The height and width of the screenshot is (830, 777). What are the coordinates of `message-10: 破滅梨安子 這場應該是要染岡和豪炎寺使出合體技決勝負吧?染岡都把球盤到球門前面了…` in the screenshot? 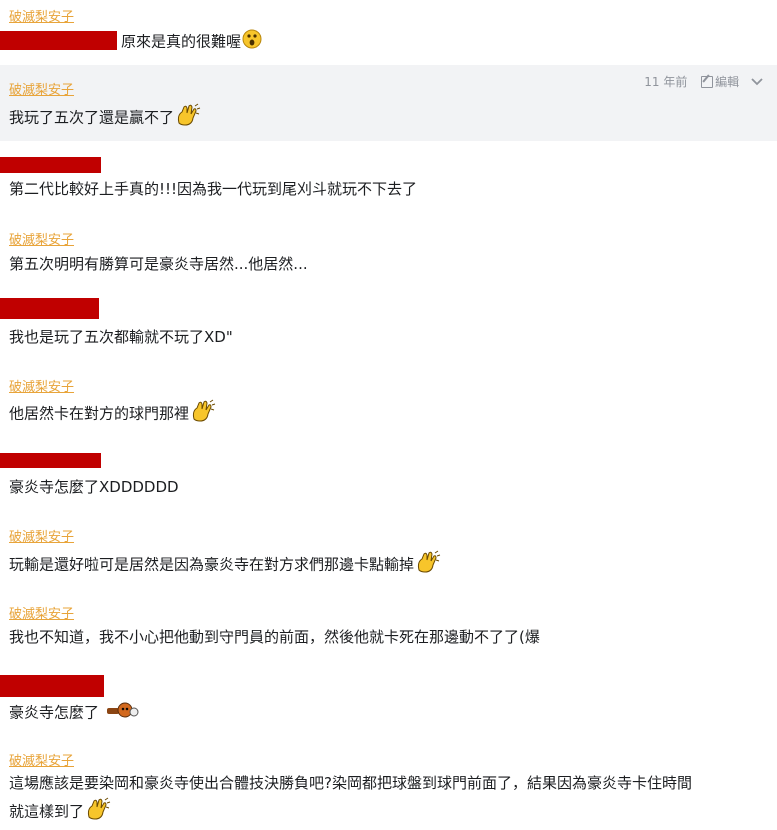 It's located at (388, 787).